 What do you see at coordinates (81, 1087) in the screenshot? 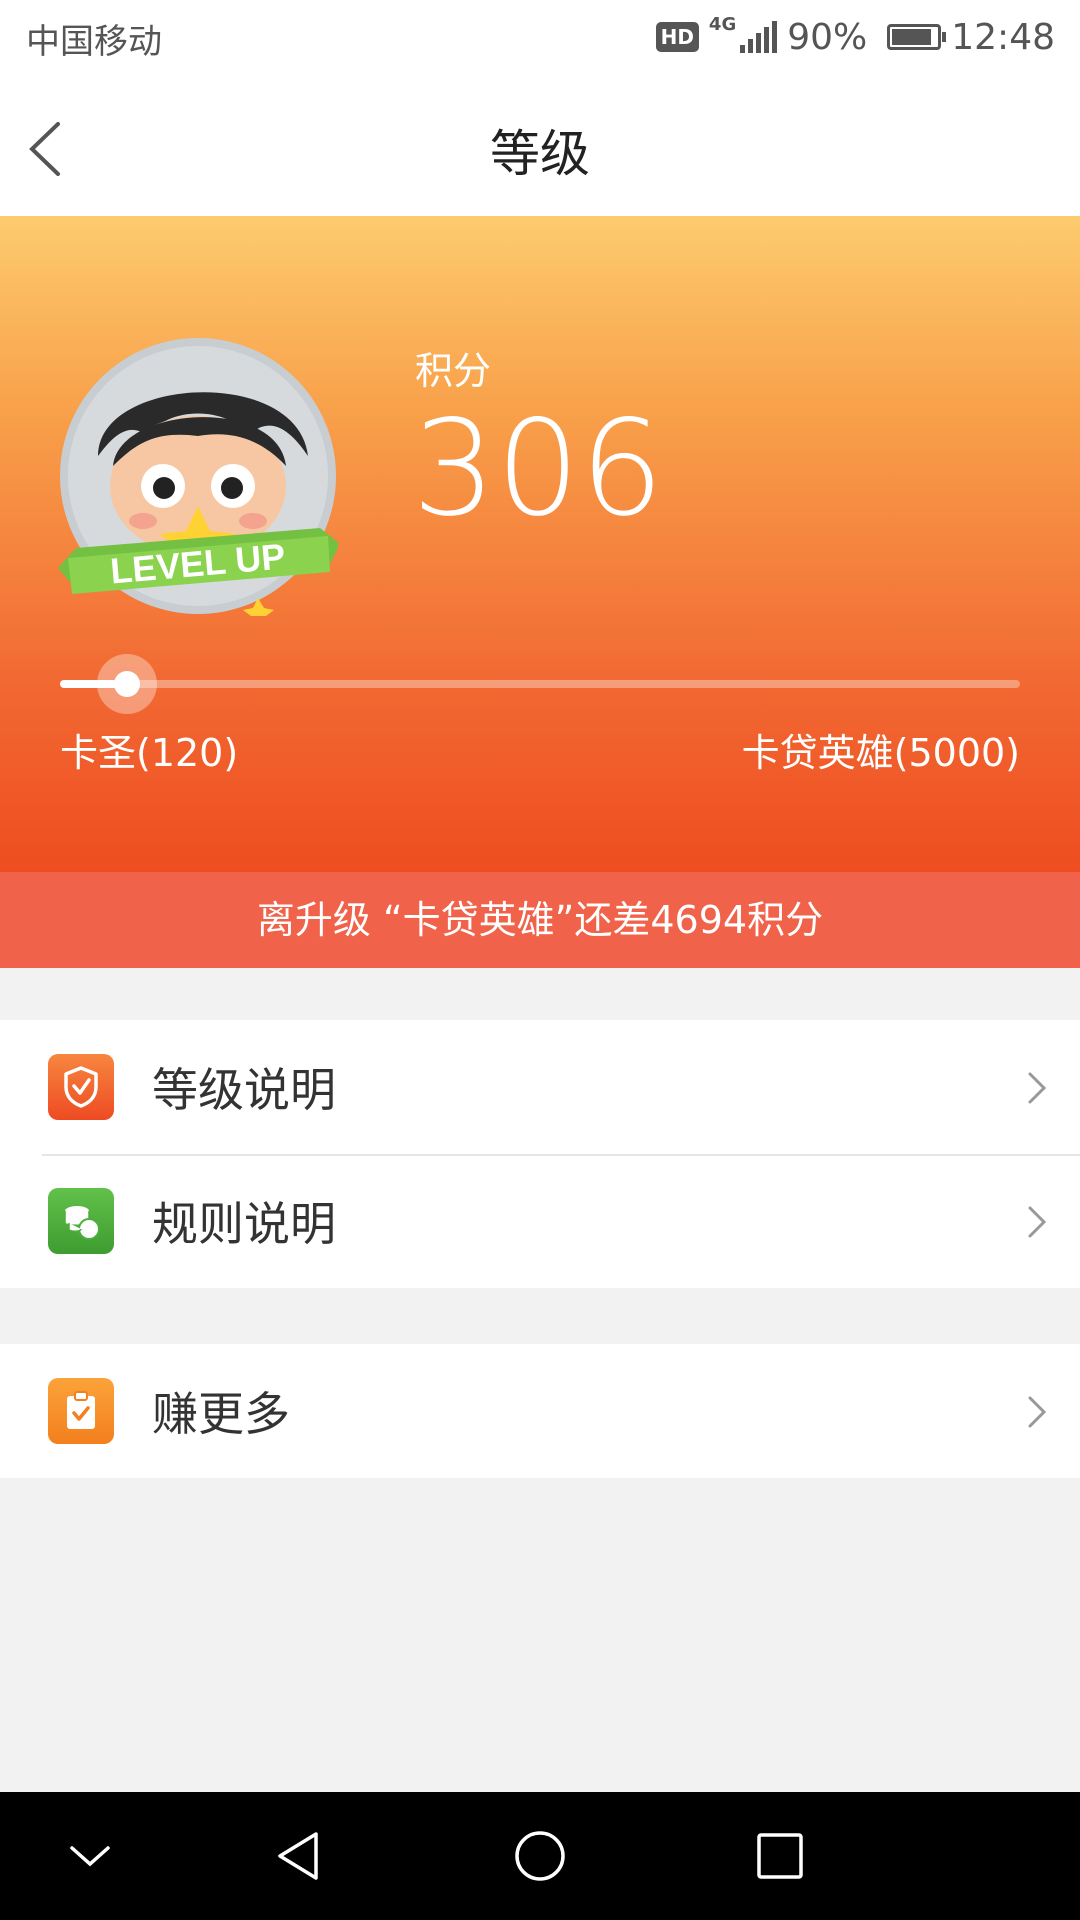
I see `shield-check-icon` at bounding box center [81, 1087].